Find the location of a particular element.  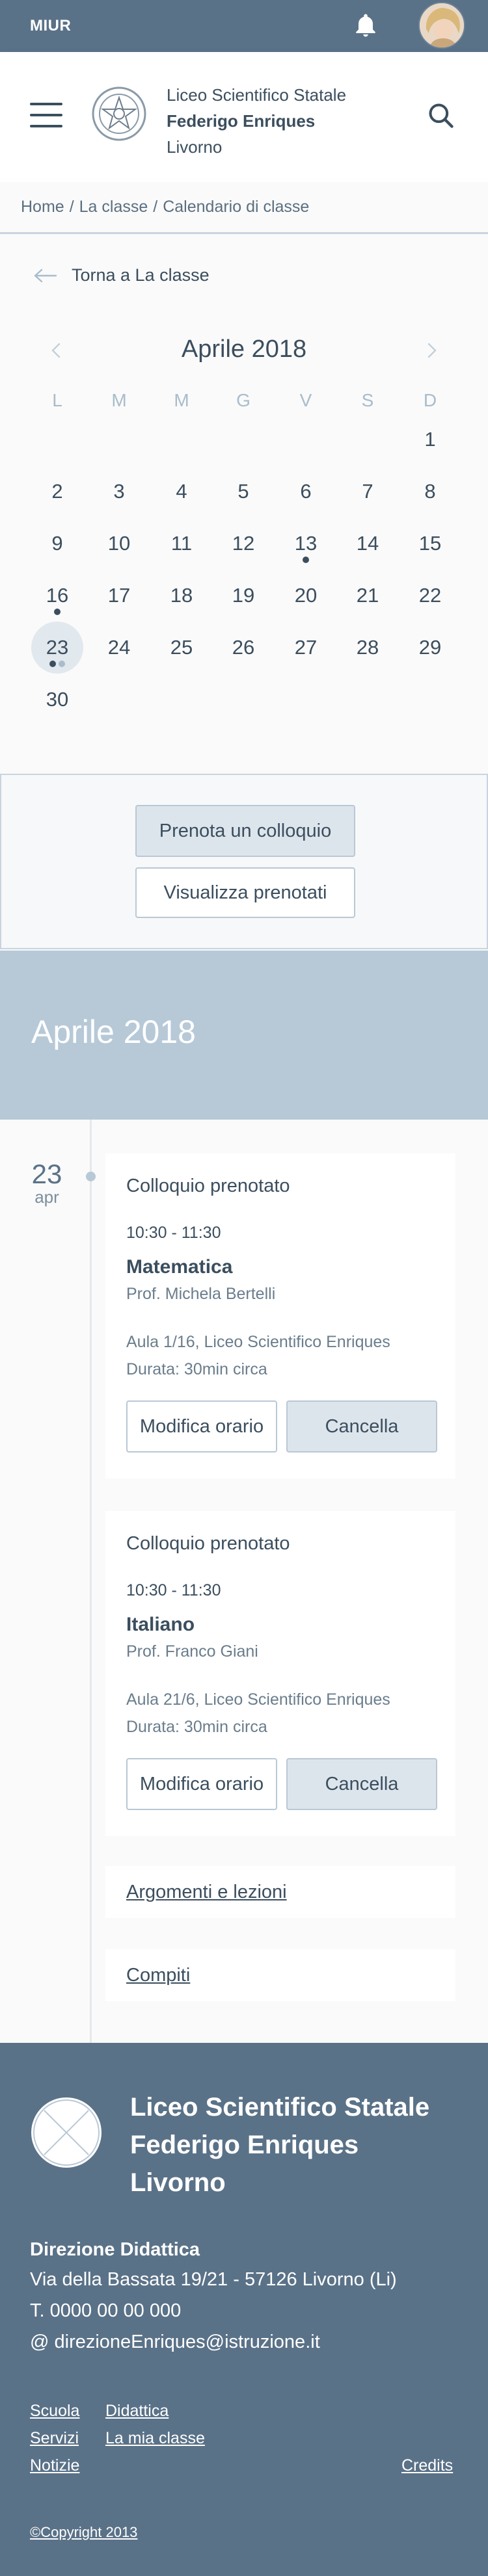

view-booked-button: Visualizza prenotati is located at coordinates (245, 892).